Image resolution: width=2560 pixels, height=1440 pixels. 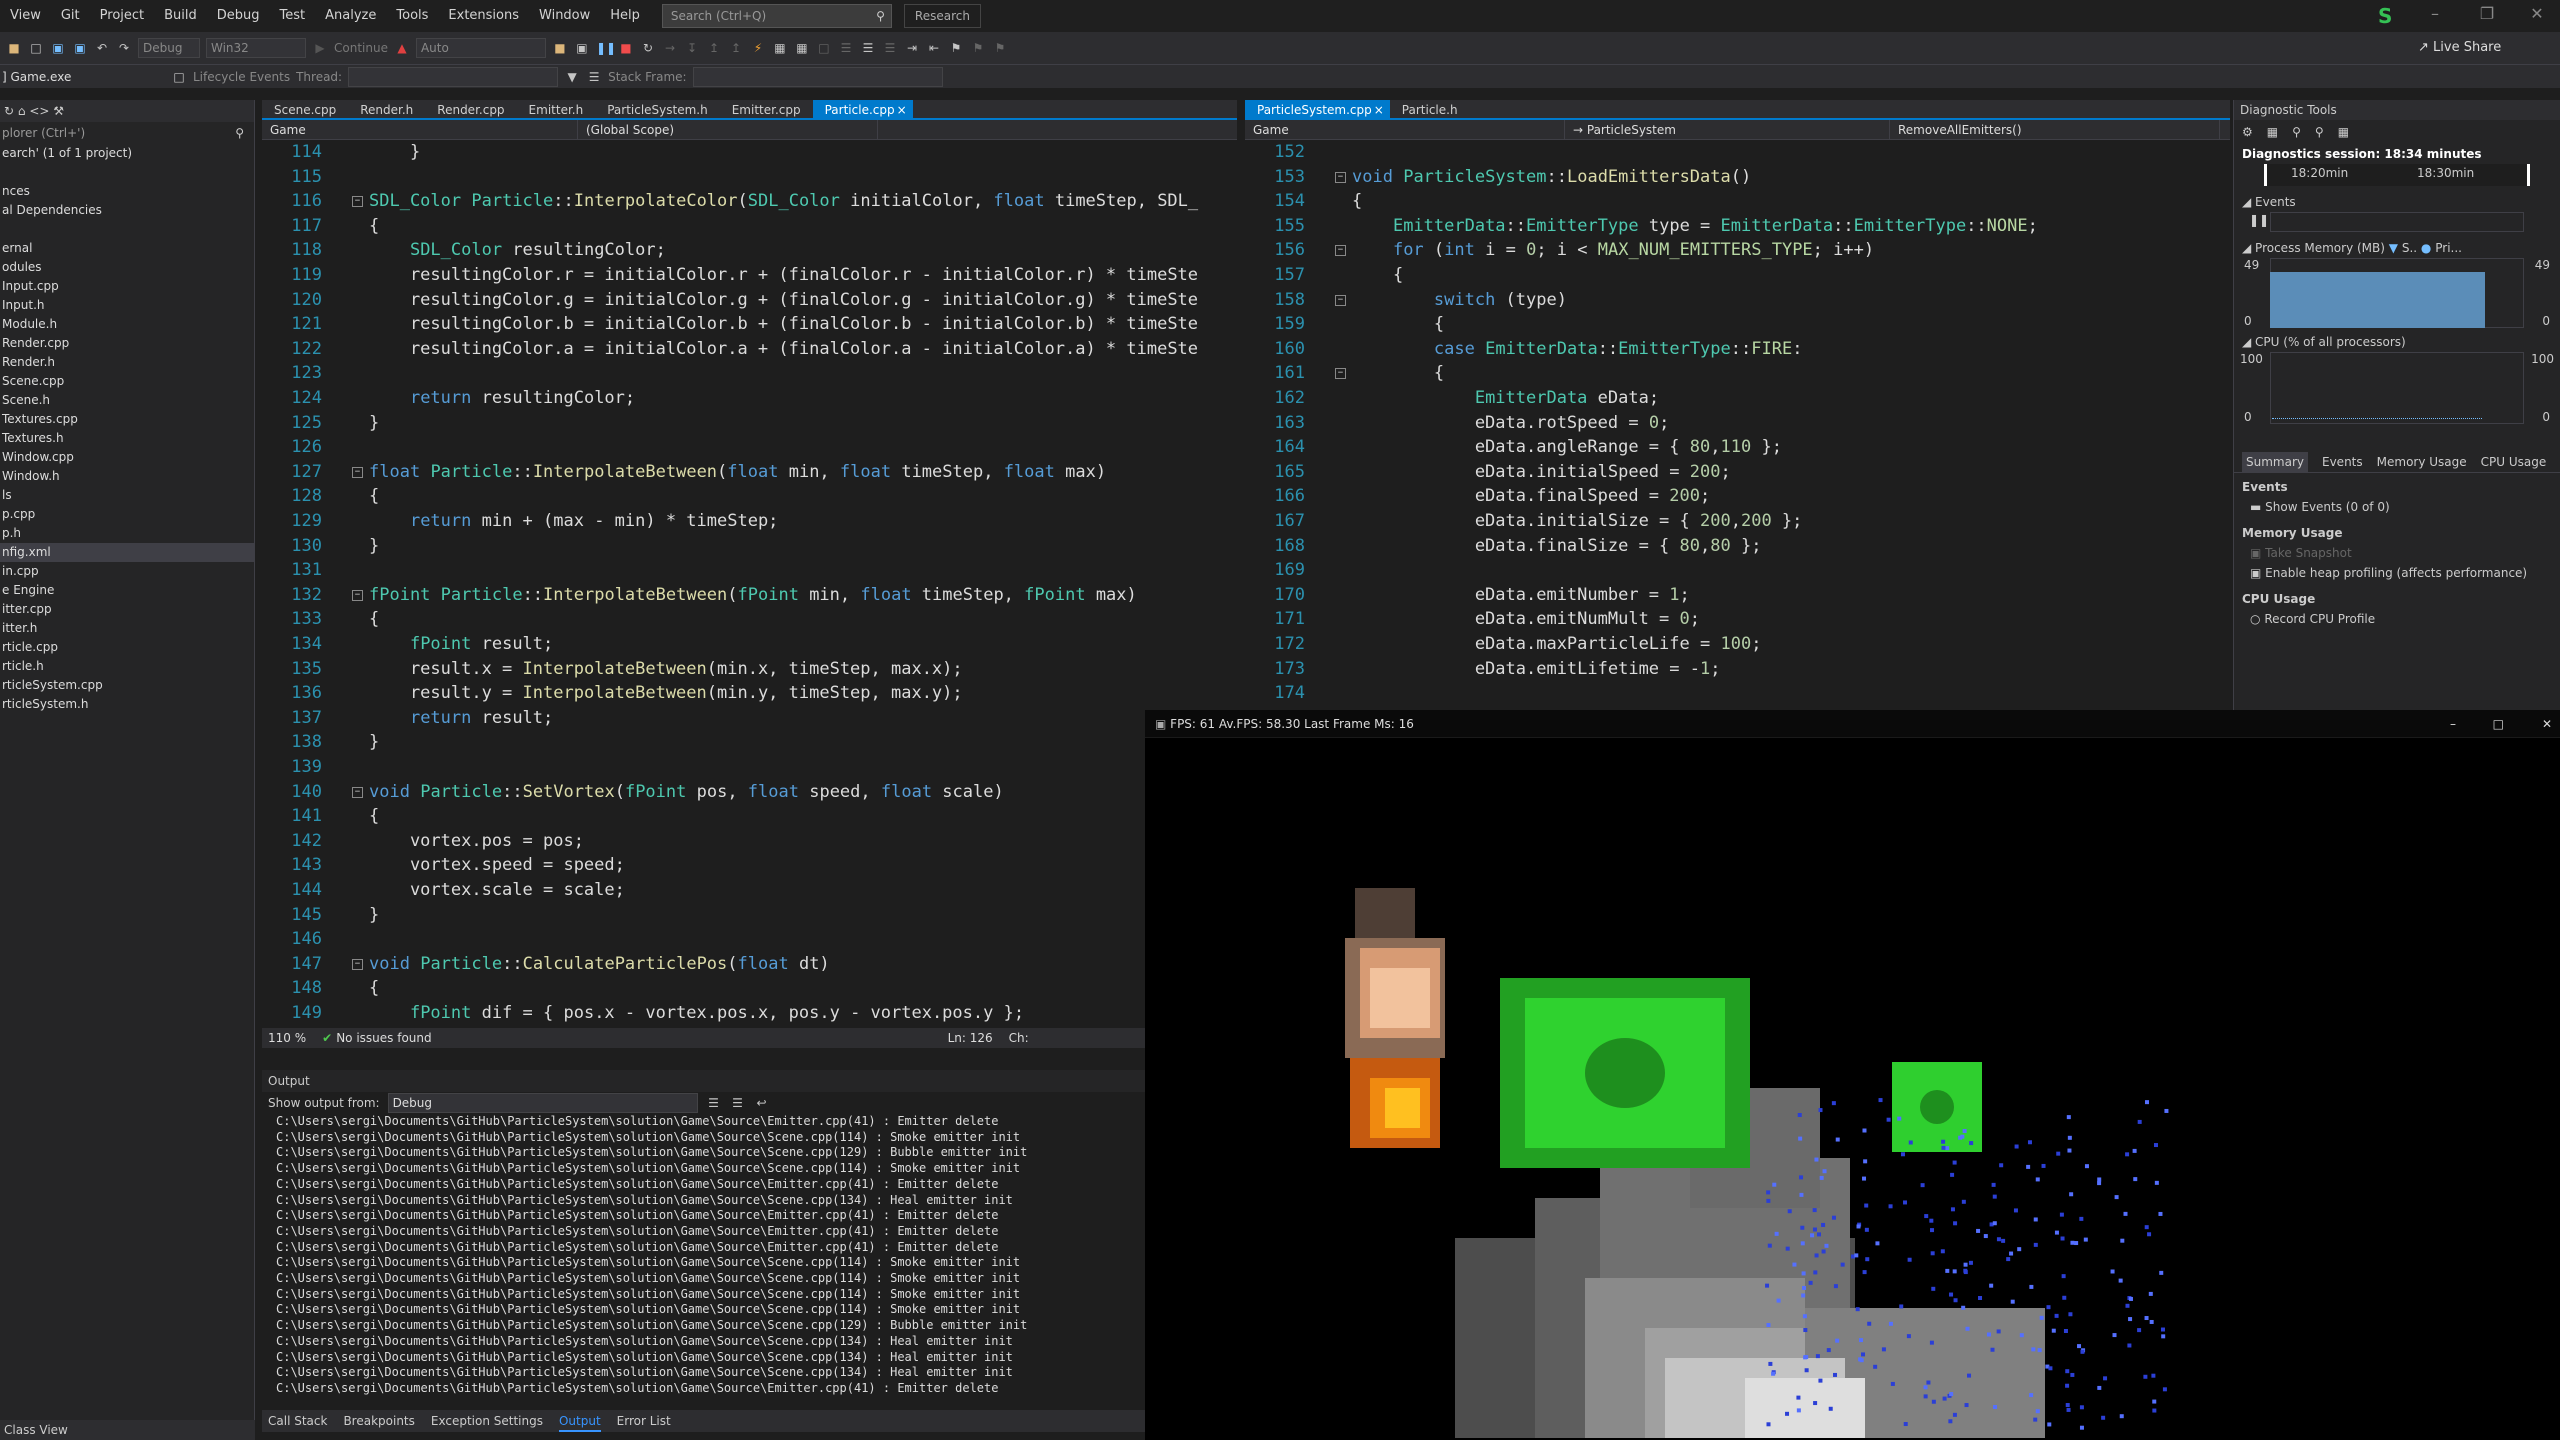 What do you see at coordinates (2259, 220) in the screenshot?
I see `pause-events-icon: ❚❚` at bounding box center [2259, 220].